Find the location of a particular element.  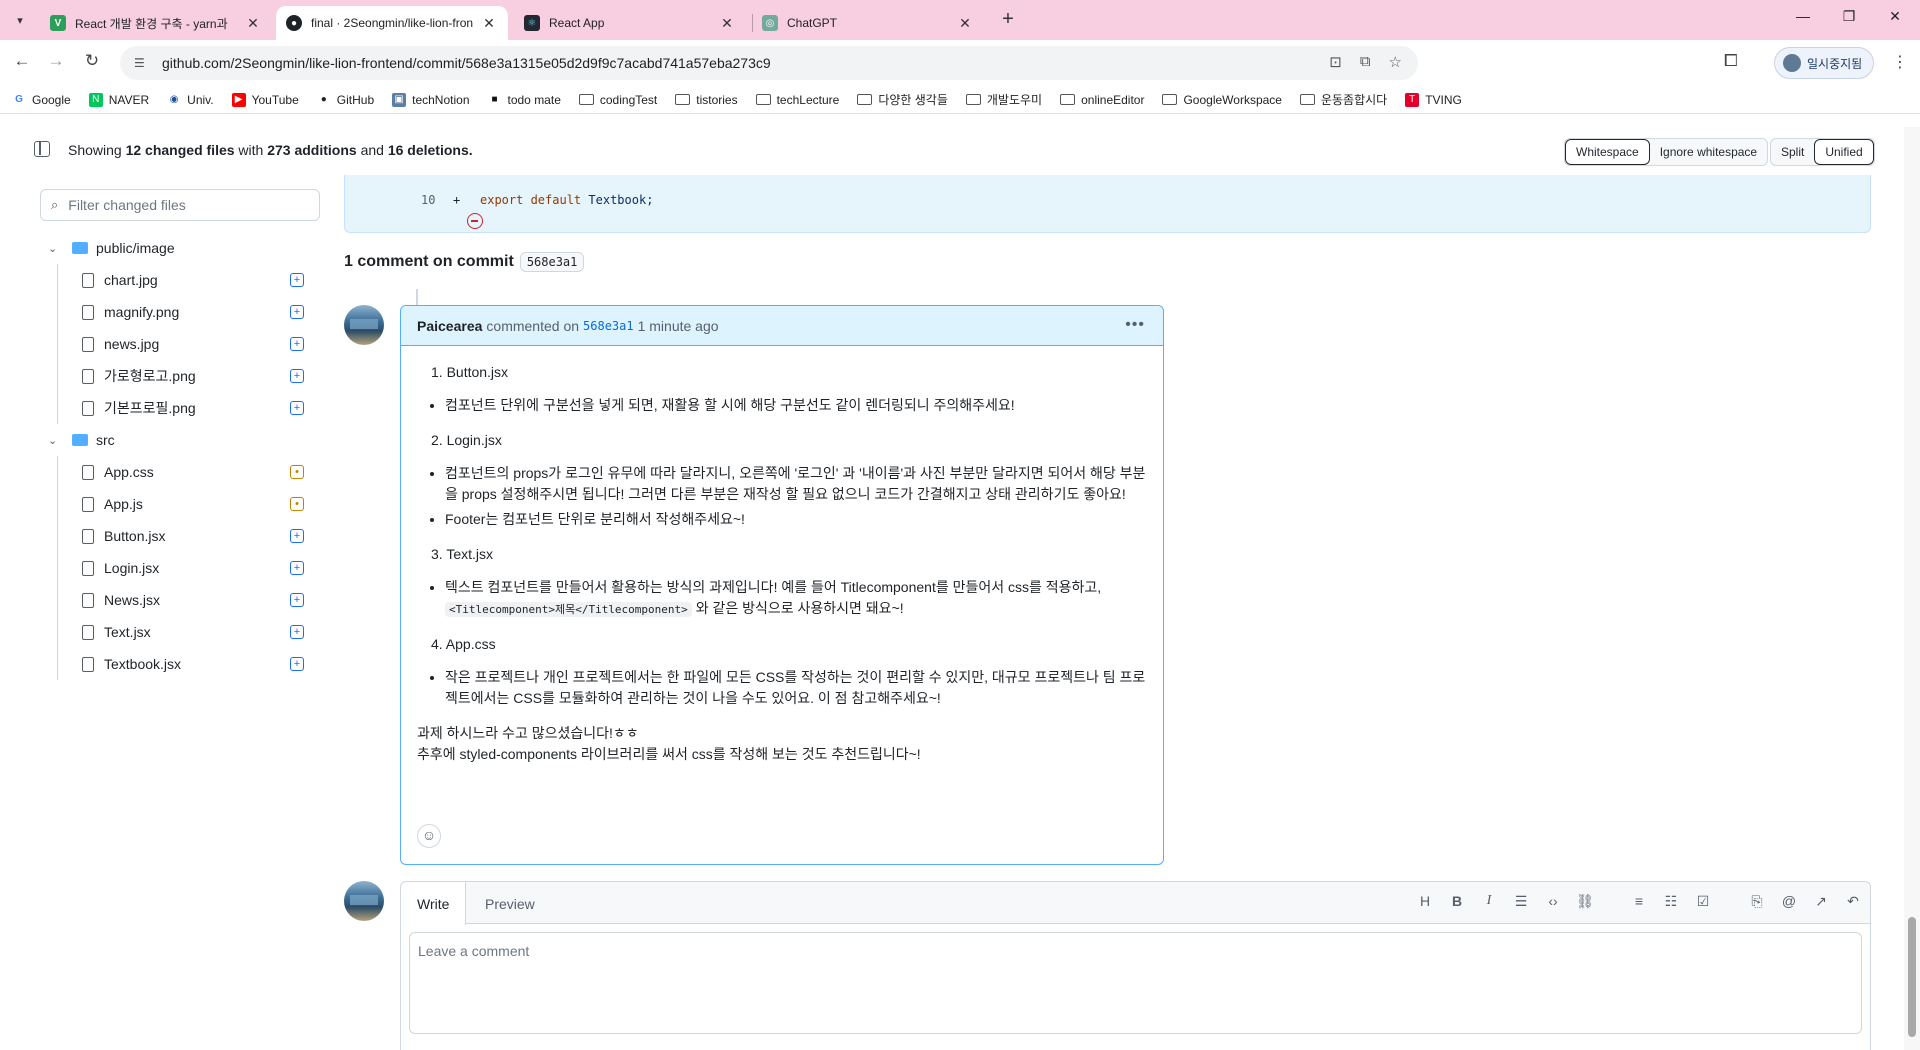

reload-icon: ↻ is located at coordinates (92, 63).